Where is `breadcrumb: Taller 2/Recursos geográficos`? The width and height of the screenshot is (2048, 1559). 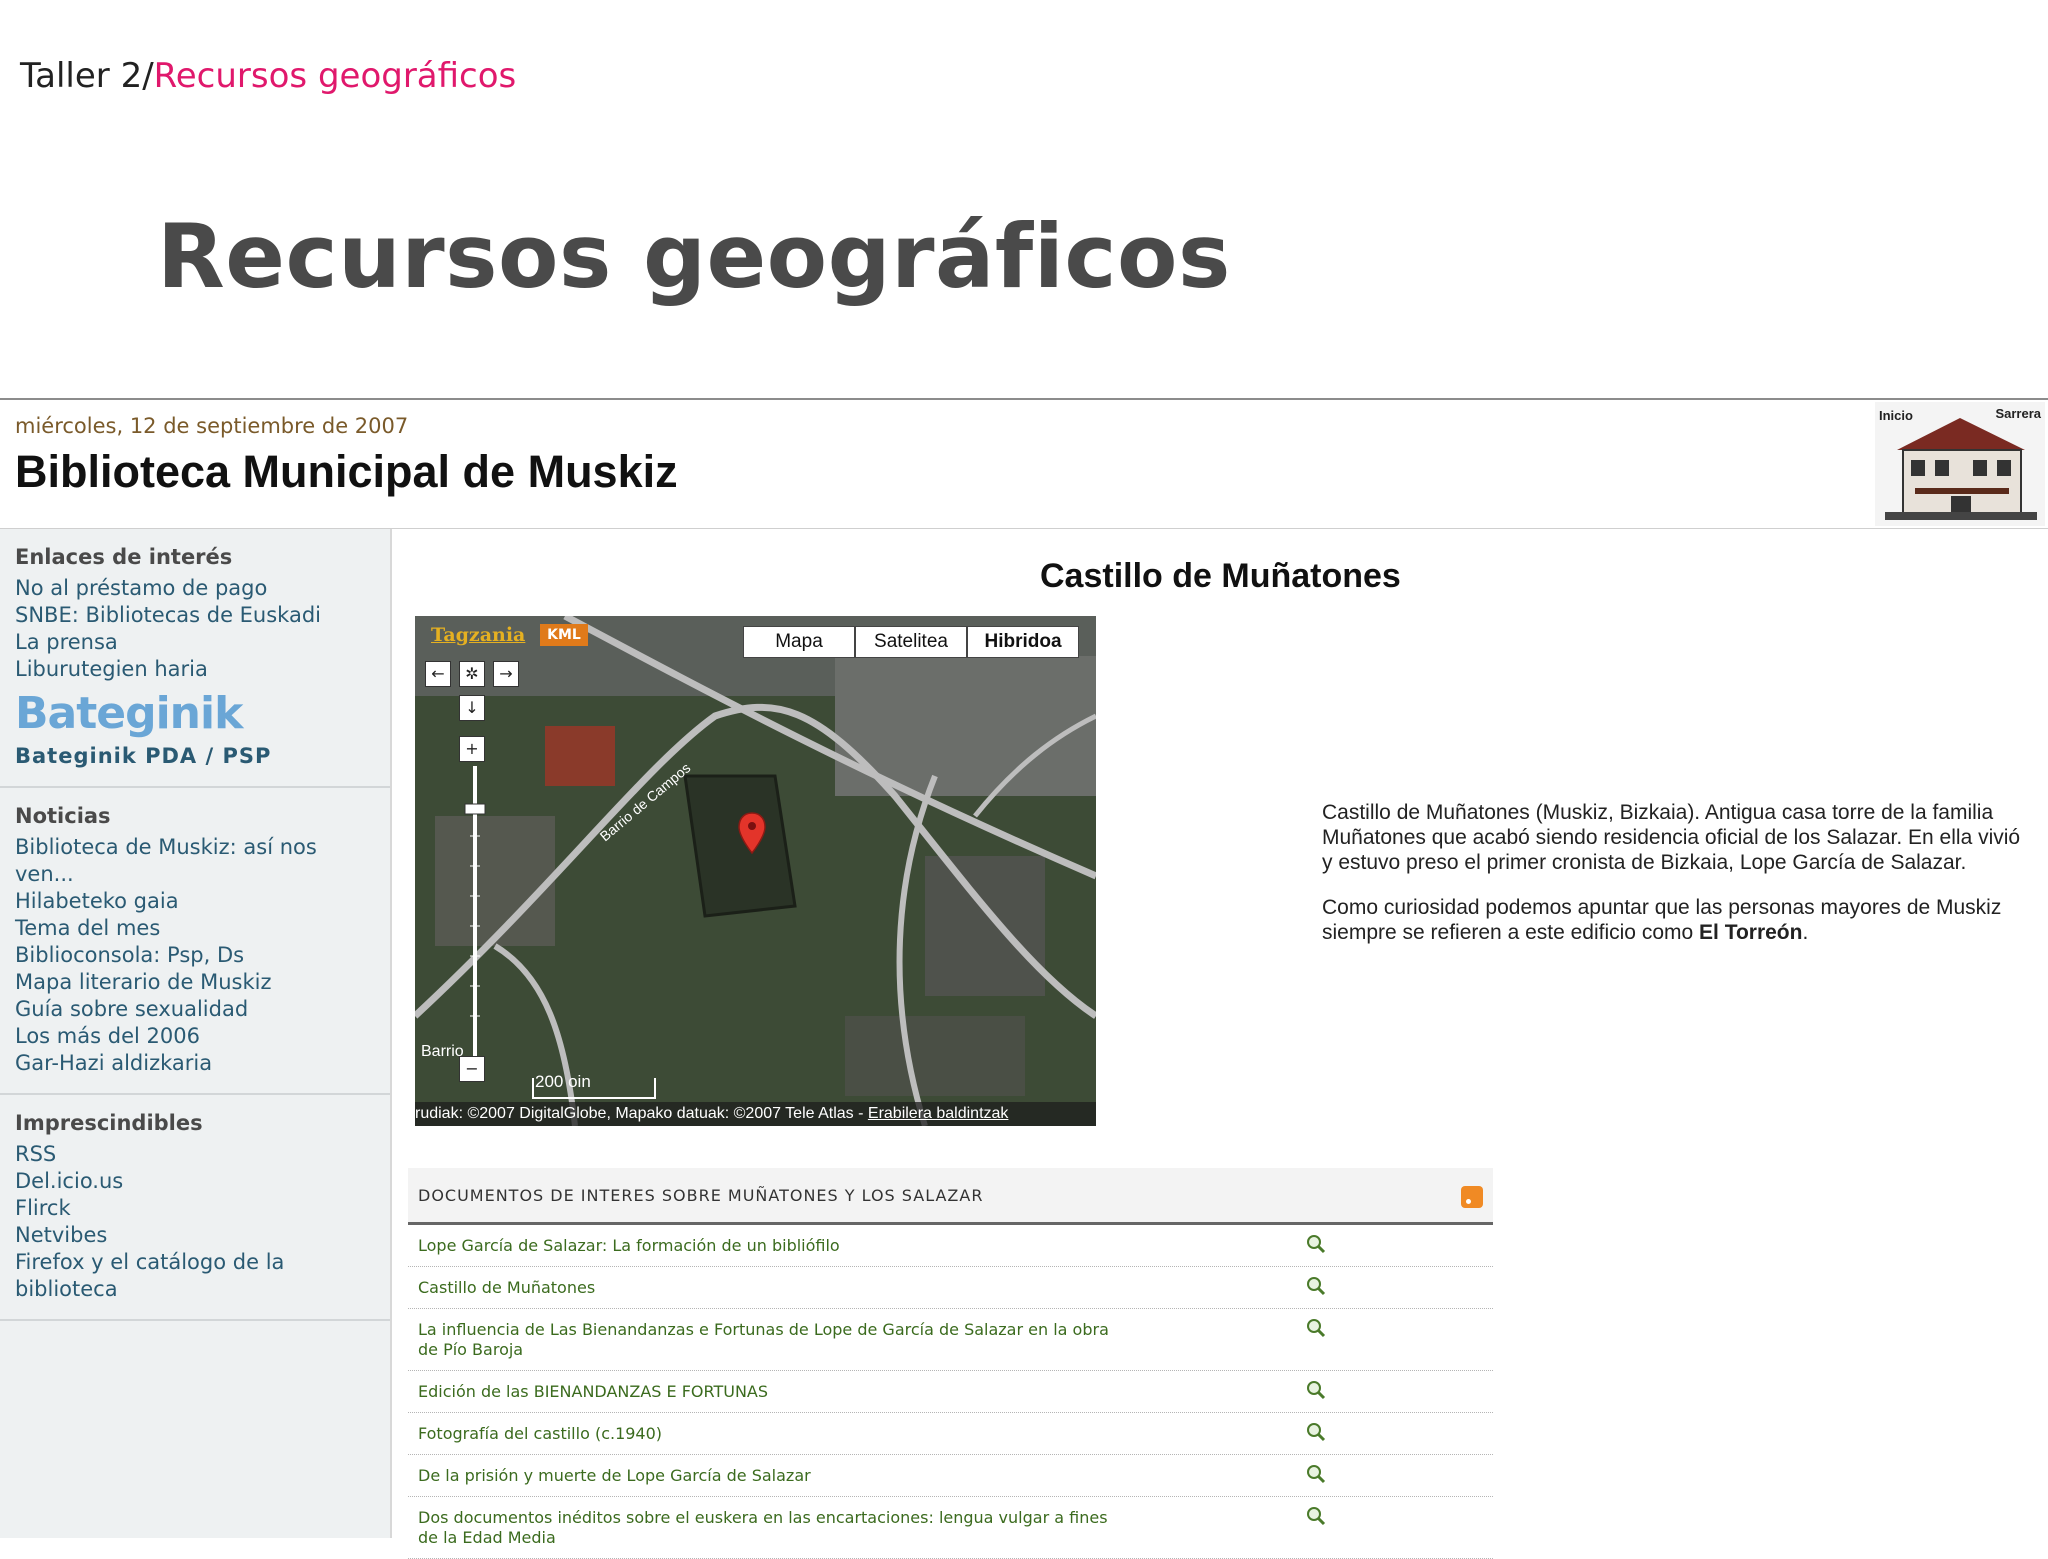 breadcrumb: Taller 2/Recursos geográficos is located at coordinates (268, 76).